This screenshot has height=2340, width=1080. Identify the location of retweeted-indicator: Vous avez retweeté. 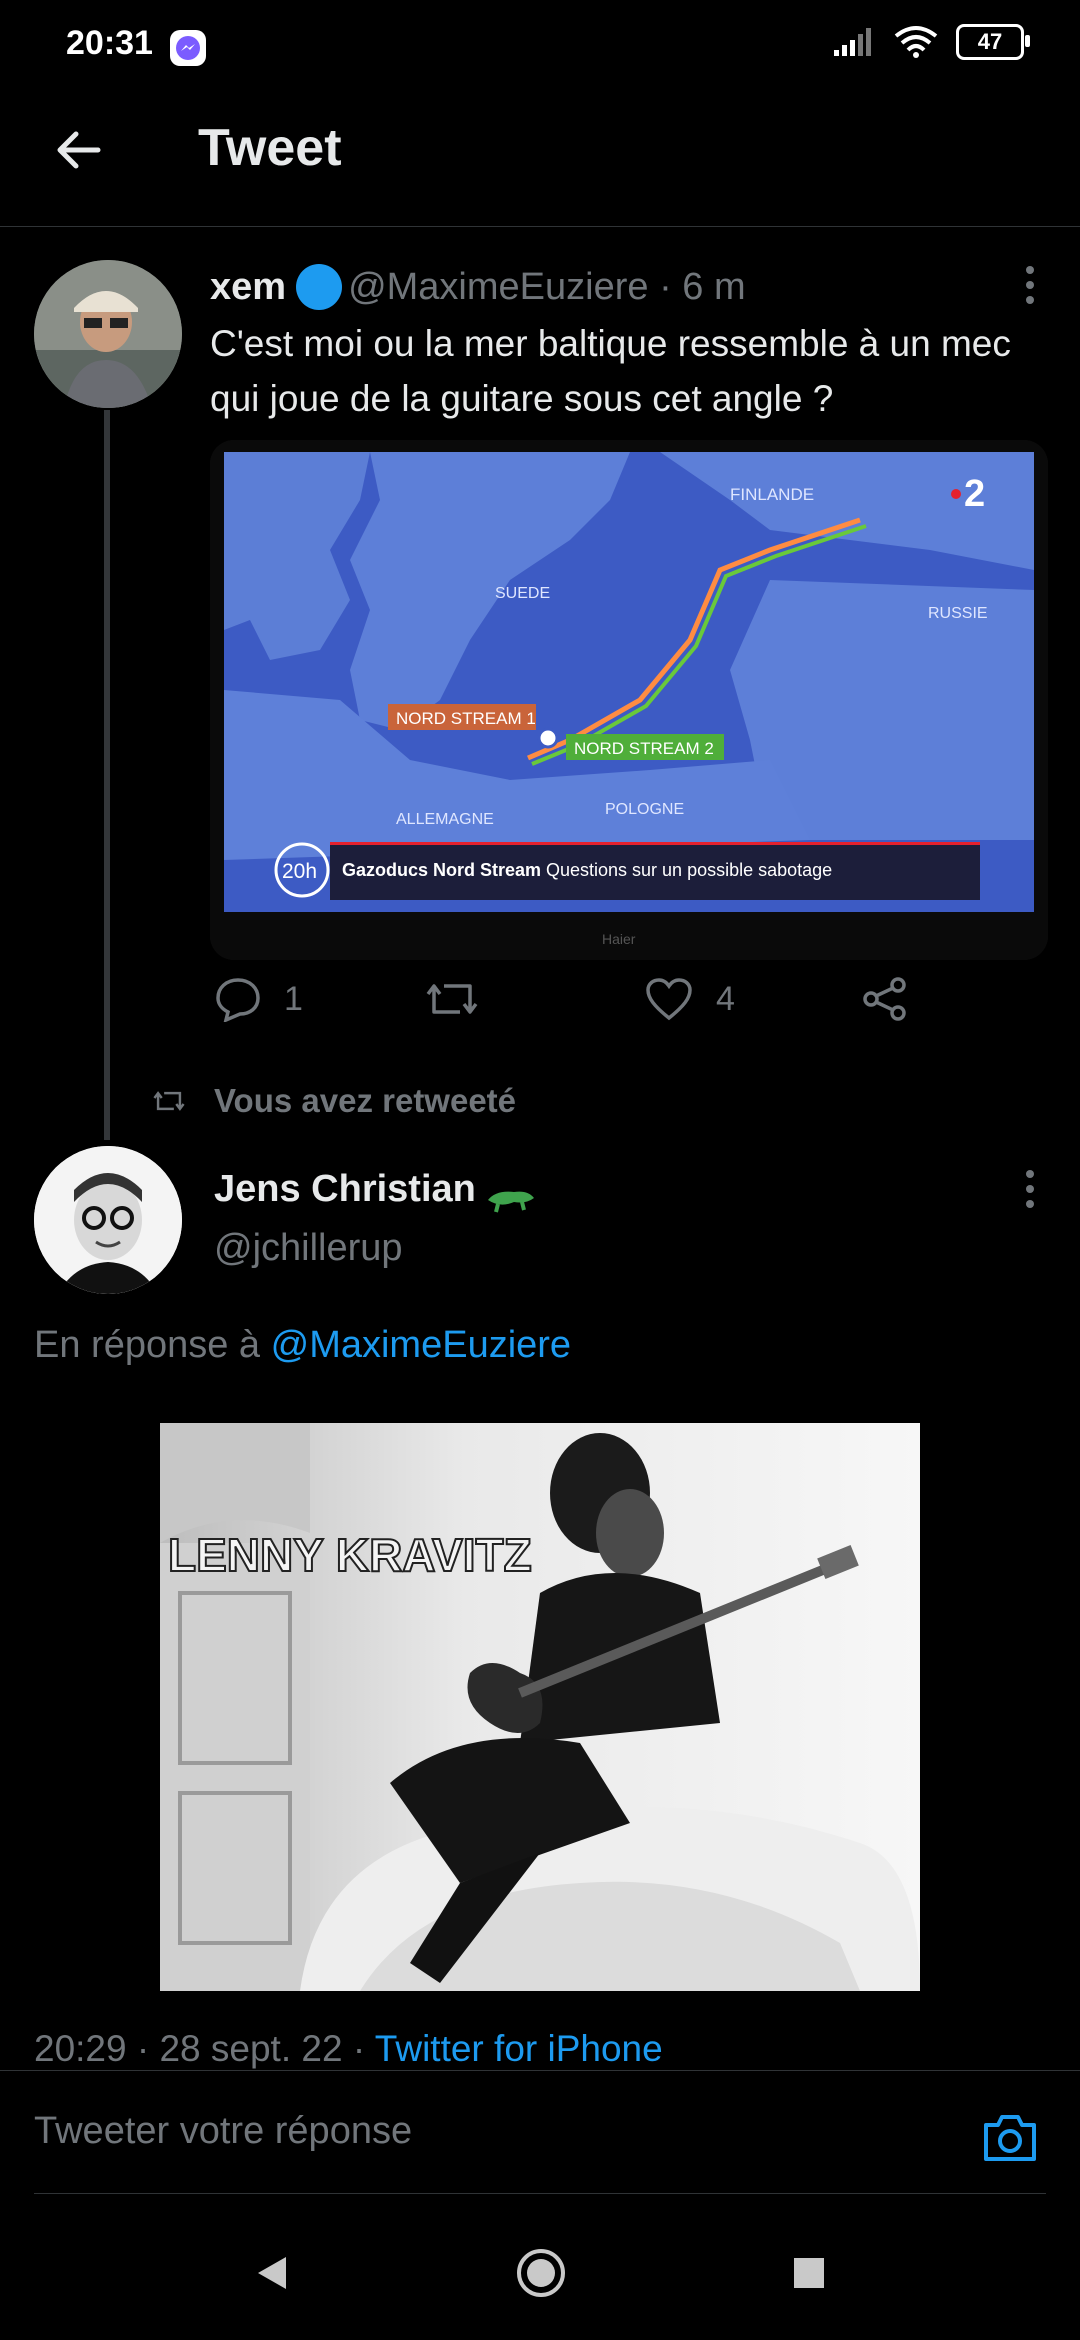
(334, 1101).